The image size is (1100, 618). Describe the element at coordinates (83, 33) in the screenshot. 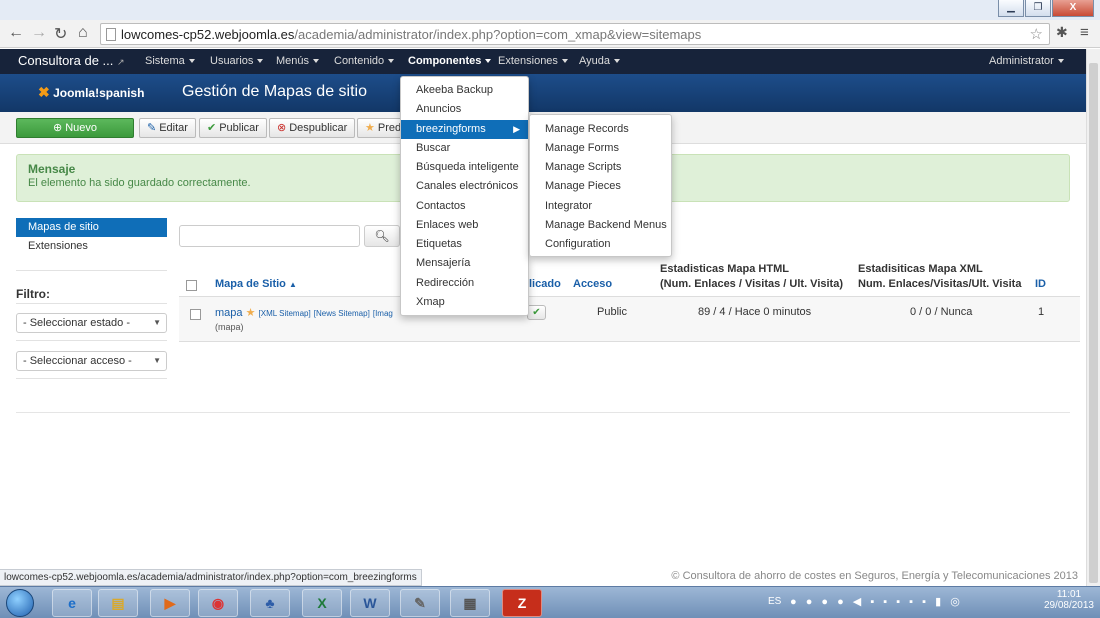

I see `home-icon: ⌂` at that location.